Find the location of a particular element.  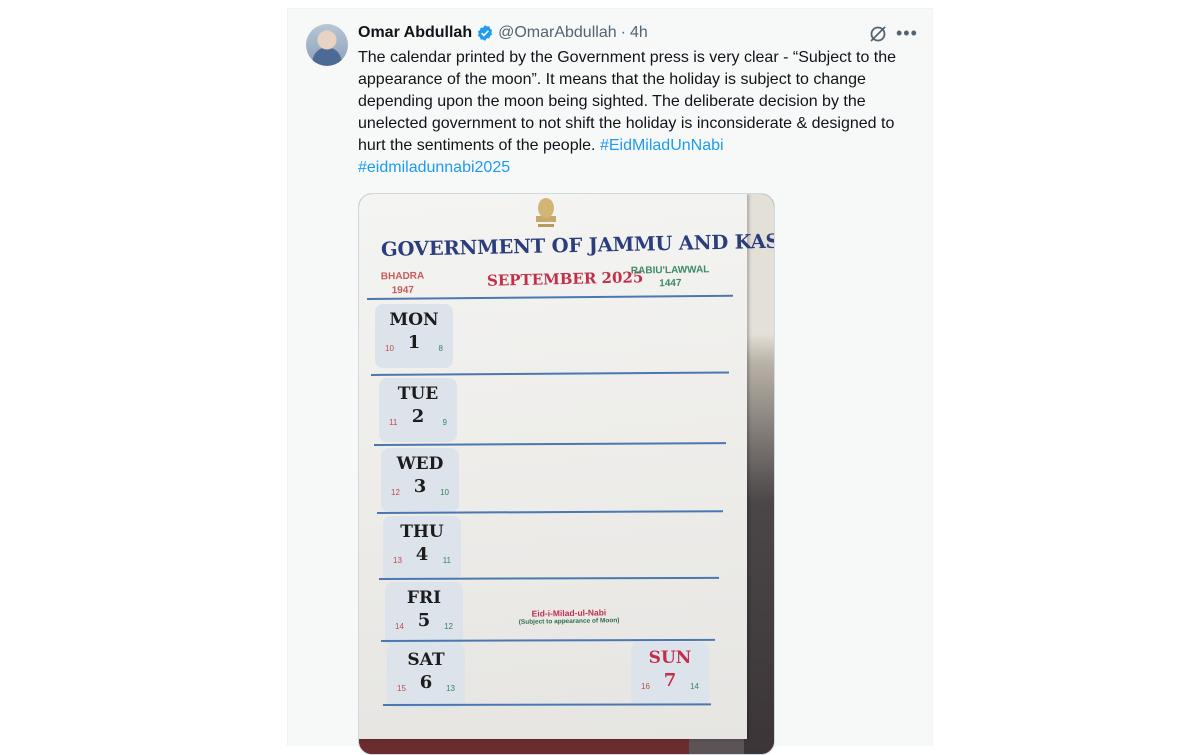

grok-icon is located at coordinates (878, 34).